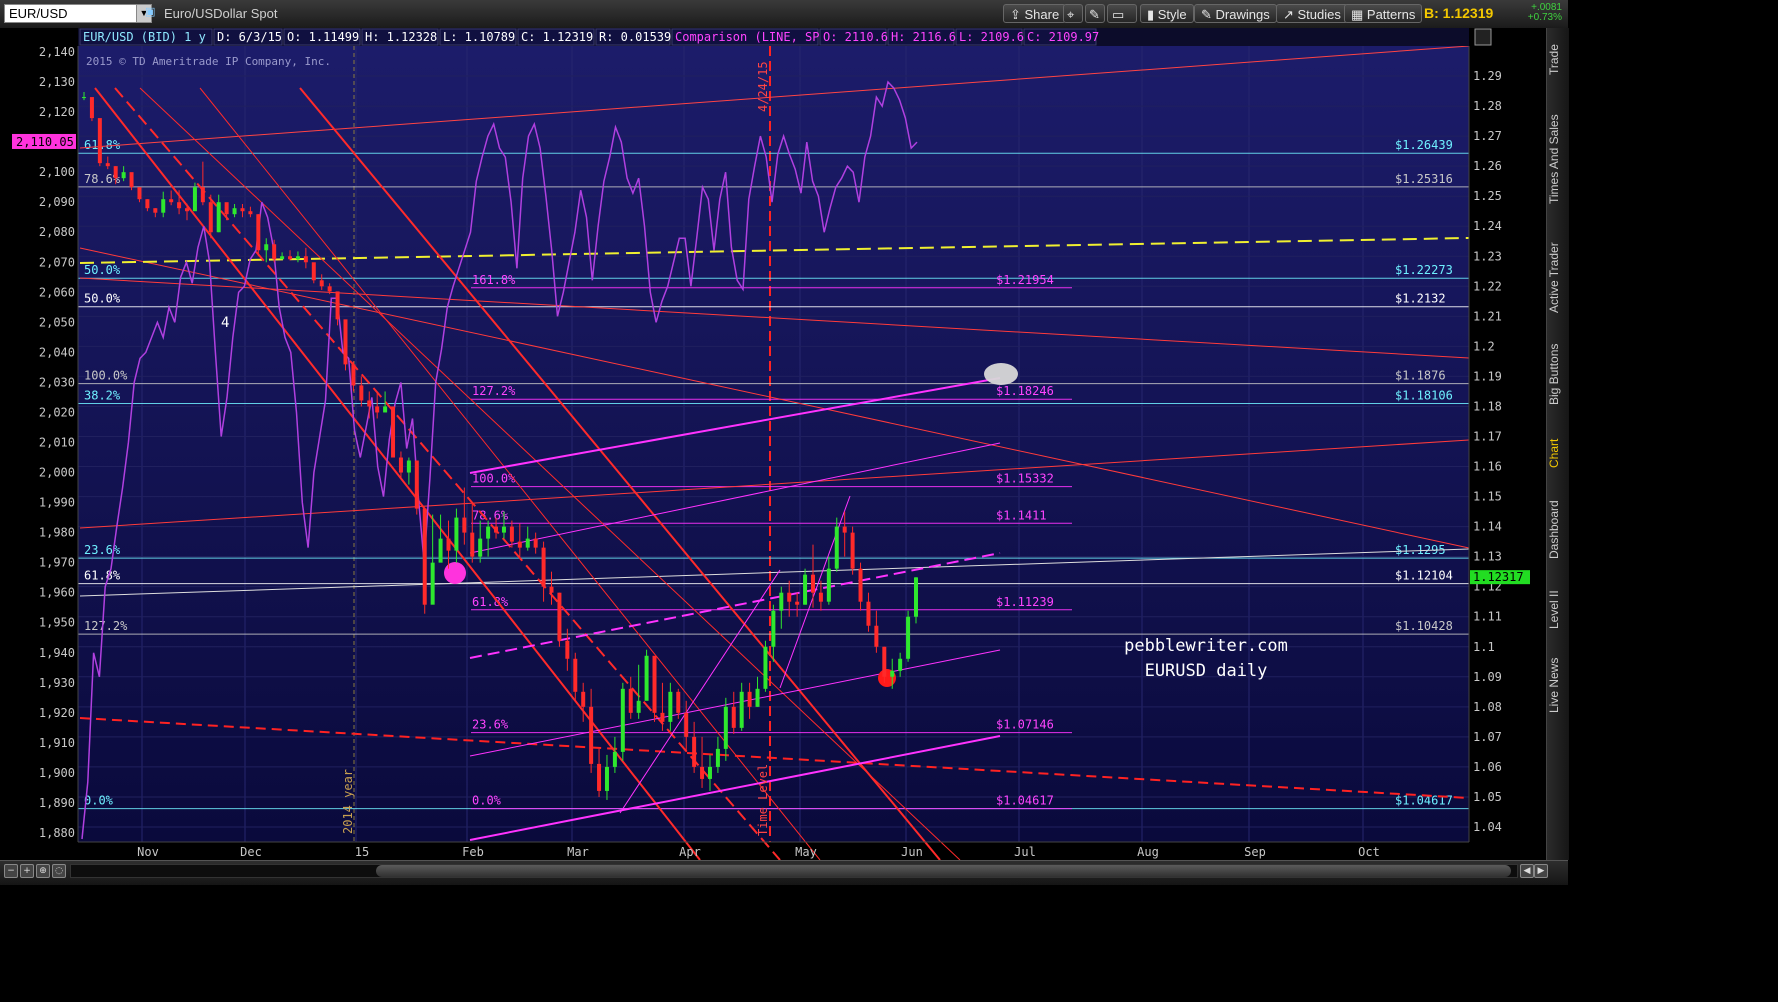 The image size is (1778, 1002). What do you see at coordinates (1424, 626) in the screenshot?
I see `fib-level-price: $1.10428` at bounding box center [1424, 626].